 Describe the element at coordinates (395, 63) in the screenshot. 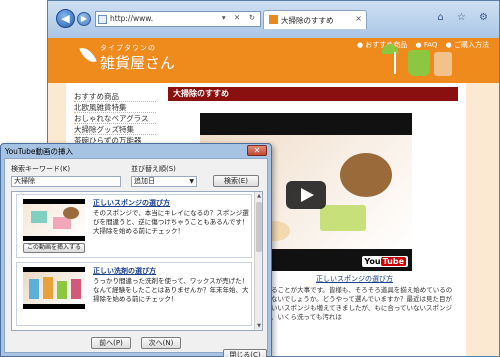

I see `lamp-pole` at that location.